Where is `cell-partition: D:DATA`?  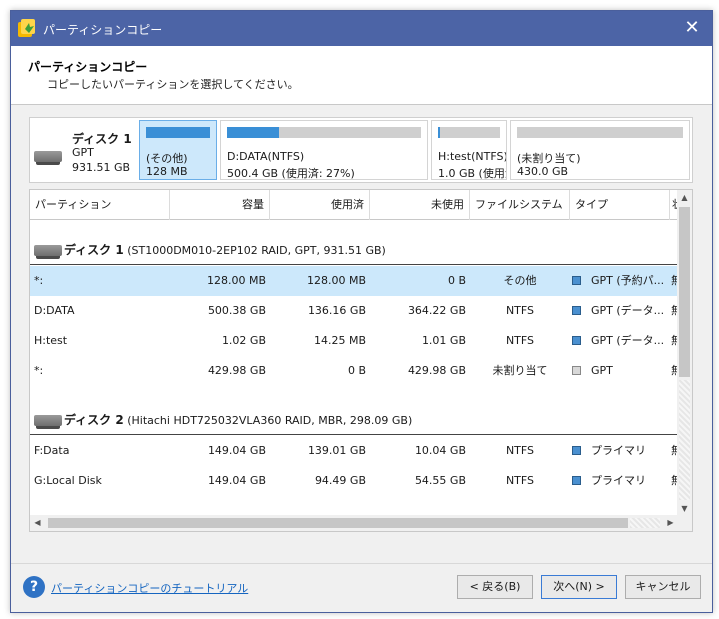 cell-partition: D:DATA is located at coordinates (54, 310).